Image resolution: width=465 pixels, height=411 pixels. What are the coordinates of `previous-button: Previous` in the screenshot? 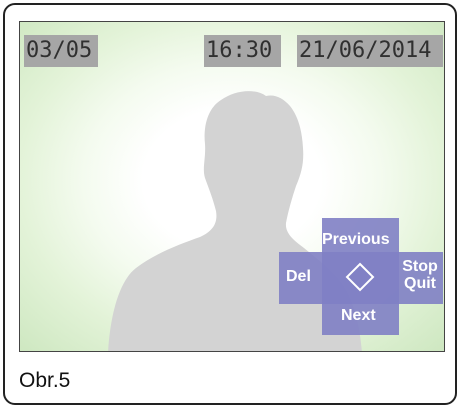 It's located at (356, 239).